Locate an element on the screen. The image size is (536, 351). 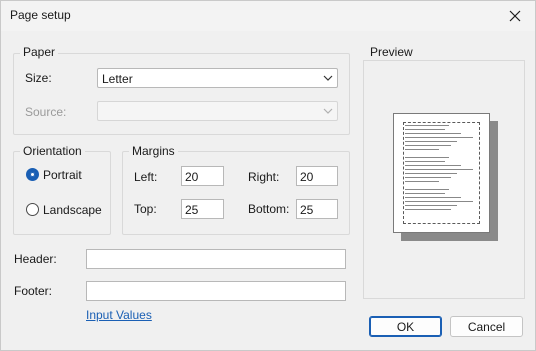
top-margin-label: Top: is located at coordinates (145, 209).